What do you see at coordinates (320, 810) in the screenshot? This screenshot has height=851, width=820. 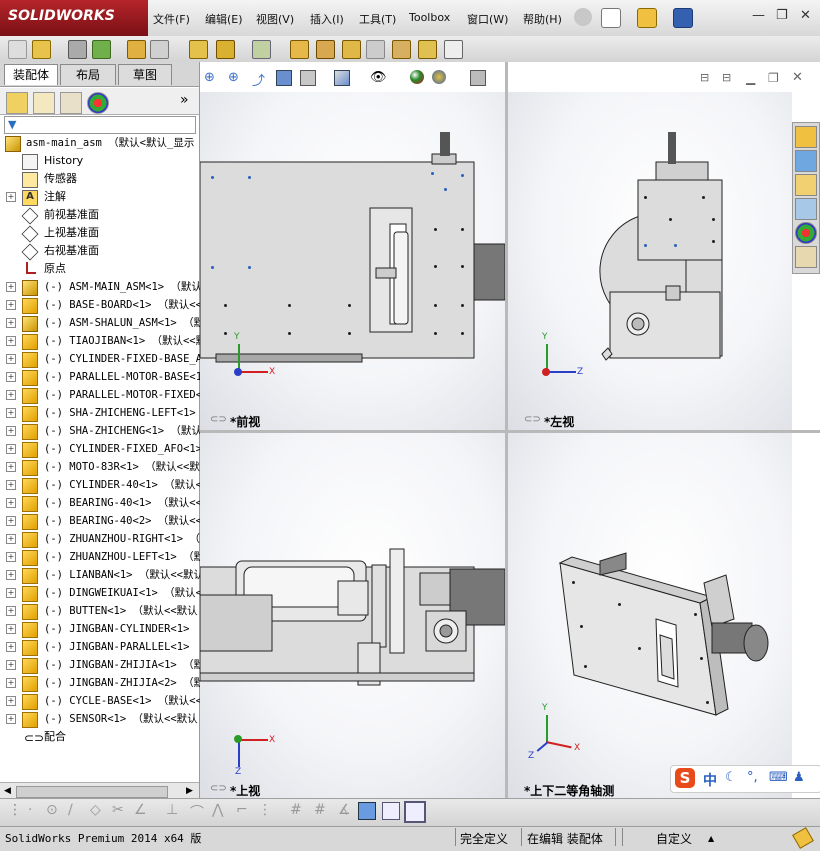 I see `grid-2-icon: #` at bounding box center [320, 810].